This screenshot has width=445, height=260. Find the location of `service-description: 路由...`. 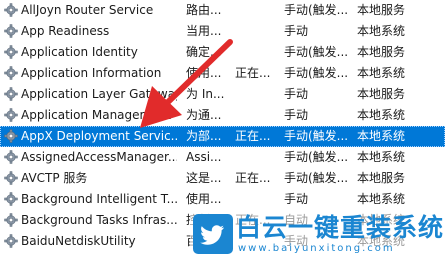

service-description: 路由... is located at coordinates (204, 10).